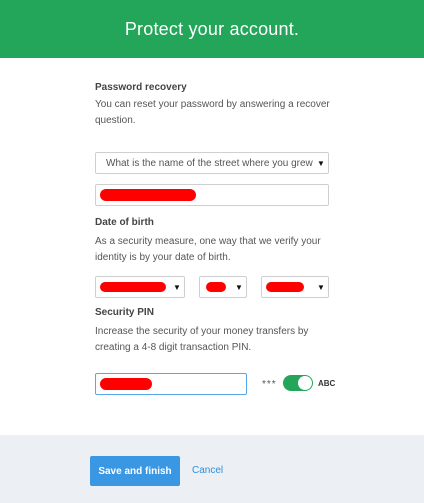  Describe the element at coordinates (269, 384) in the screenshot. I see `pin-mask-label: ***` at that location.